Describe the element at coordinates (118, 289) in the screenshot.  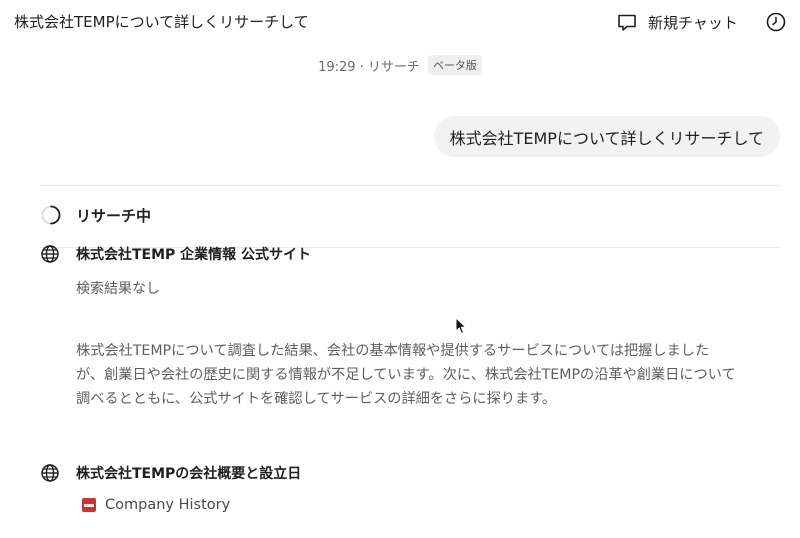
I see `search-result-status: 検索結果なし` at that location.